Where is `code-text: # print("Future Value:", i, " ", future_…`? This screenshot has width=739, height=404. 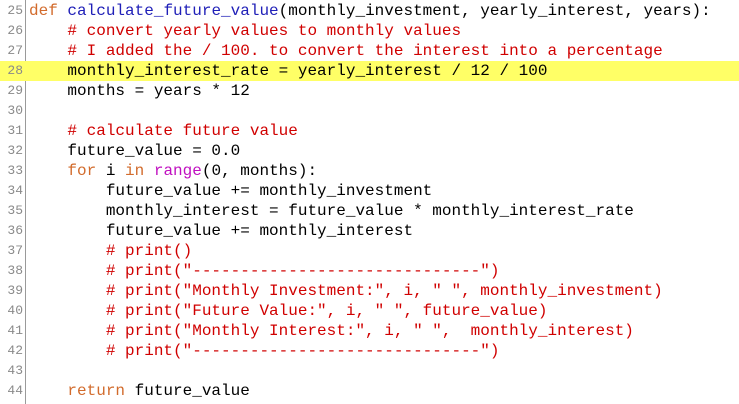
code-text: # print("Future Value:", i, " ", future_… is located at coordinates (288, 311).